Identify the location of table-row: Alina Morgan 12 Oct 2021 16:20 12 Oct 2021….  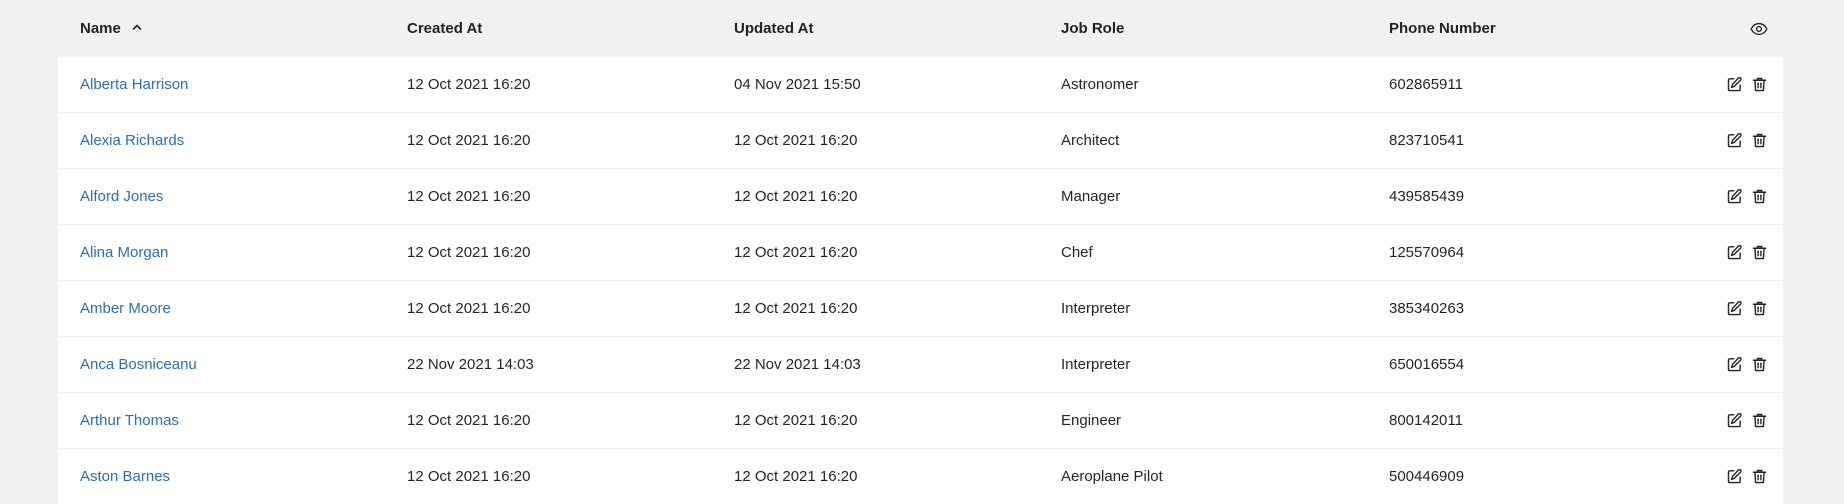
(920, 253).